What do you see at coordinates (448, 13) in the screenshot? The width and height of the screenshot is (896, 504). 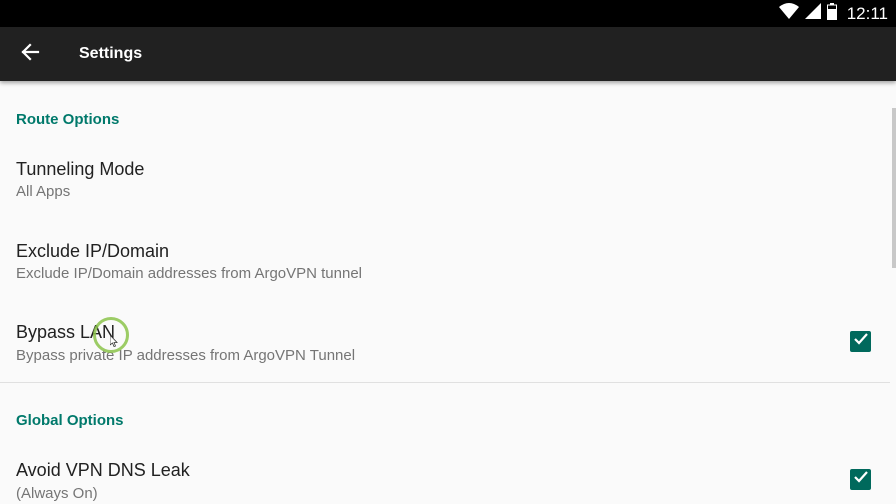 I see `status-bar: 12:11` at bounding box center [448, 13].